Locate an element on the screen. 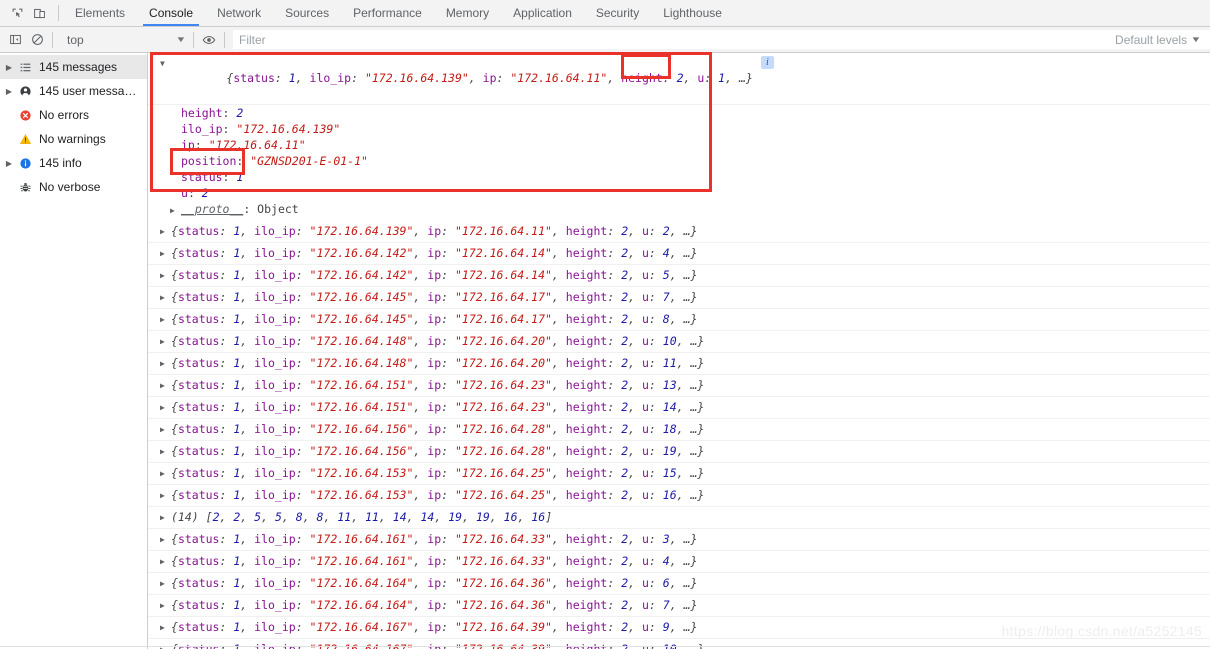 The width and height of the screenshot is (1210, 649). row-u-value: 10 is located at coordinates (669, 341).